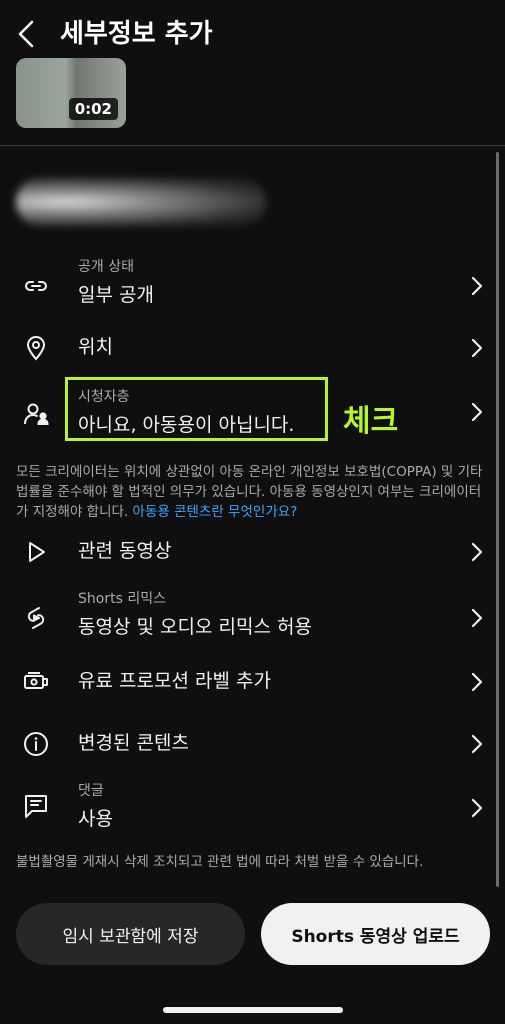 The image size is (505, 1024). I want to click on shorts-remix-icon, so click(36, 618).